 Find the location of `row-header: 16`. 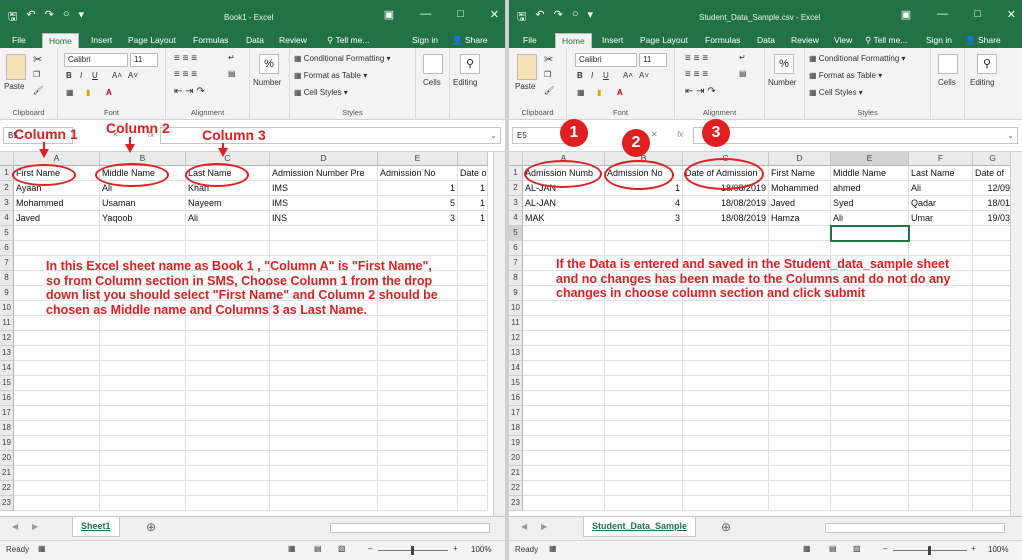

row-header: 16 is located at coordinates (7, 398).